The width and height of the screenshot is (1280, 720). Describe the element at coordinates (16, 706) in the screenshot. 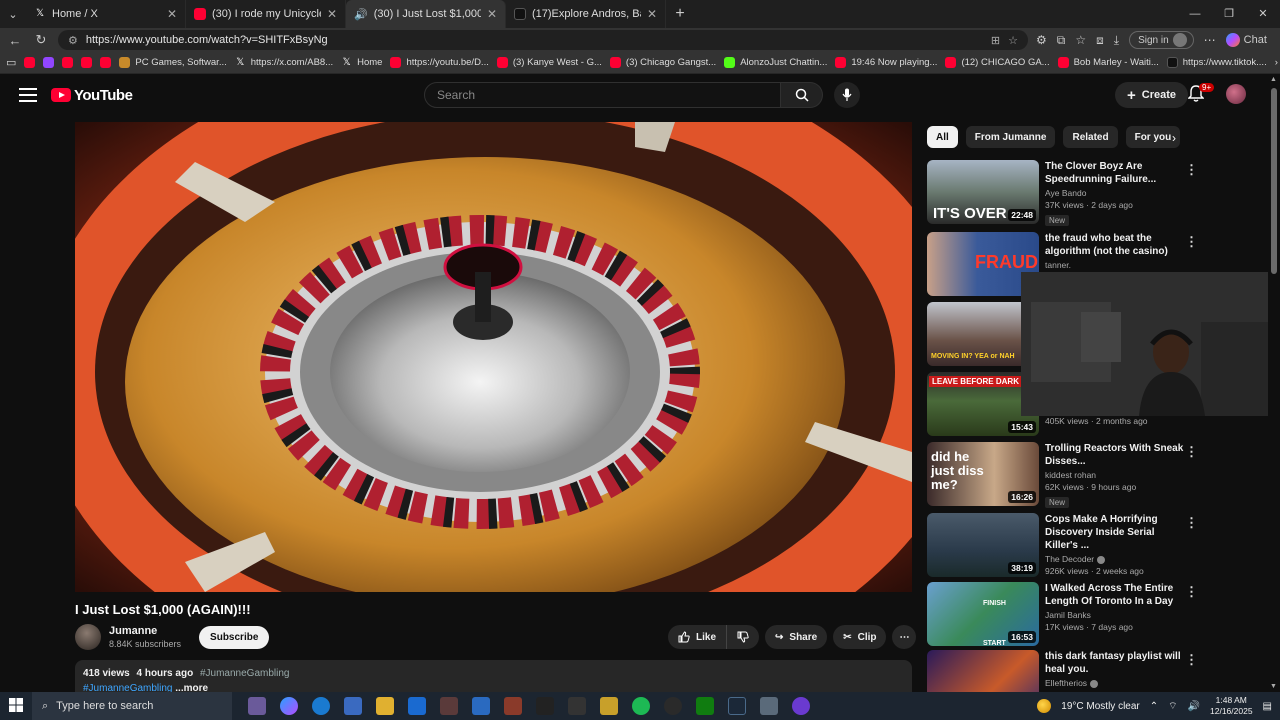

I see `start-button` at that location.